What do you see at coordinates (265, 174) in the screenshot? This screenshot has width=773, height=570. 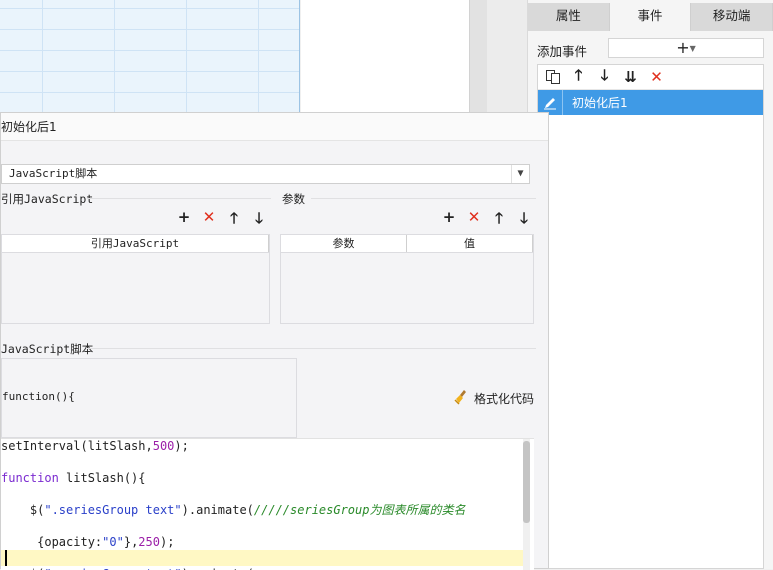 I see `script-type-select: JavaScript脚本 ▼` at bounding box center [265, 174].